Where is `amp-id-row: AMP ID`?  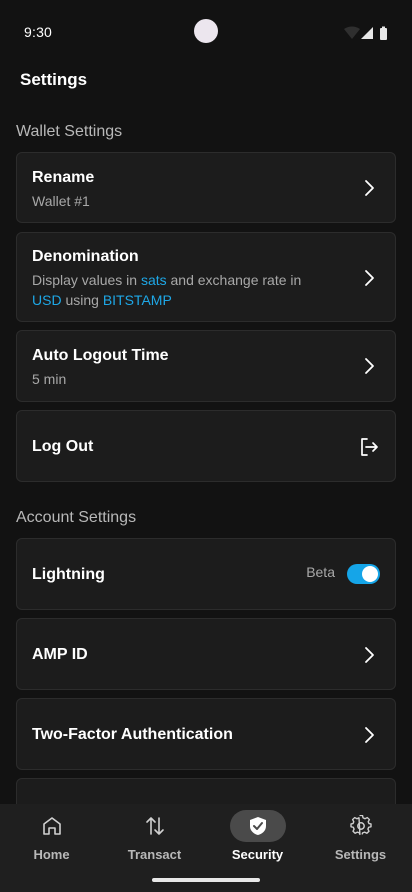 amp-id-row: AMP ID is located at coordinates (206, 654).